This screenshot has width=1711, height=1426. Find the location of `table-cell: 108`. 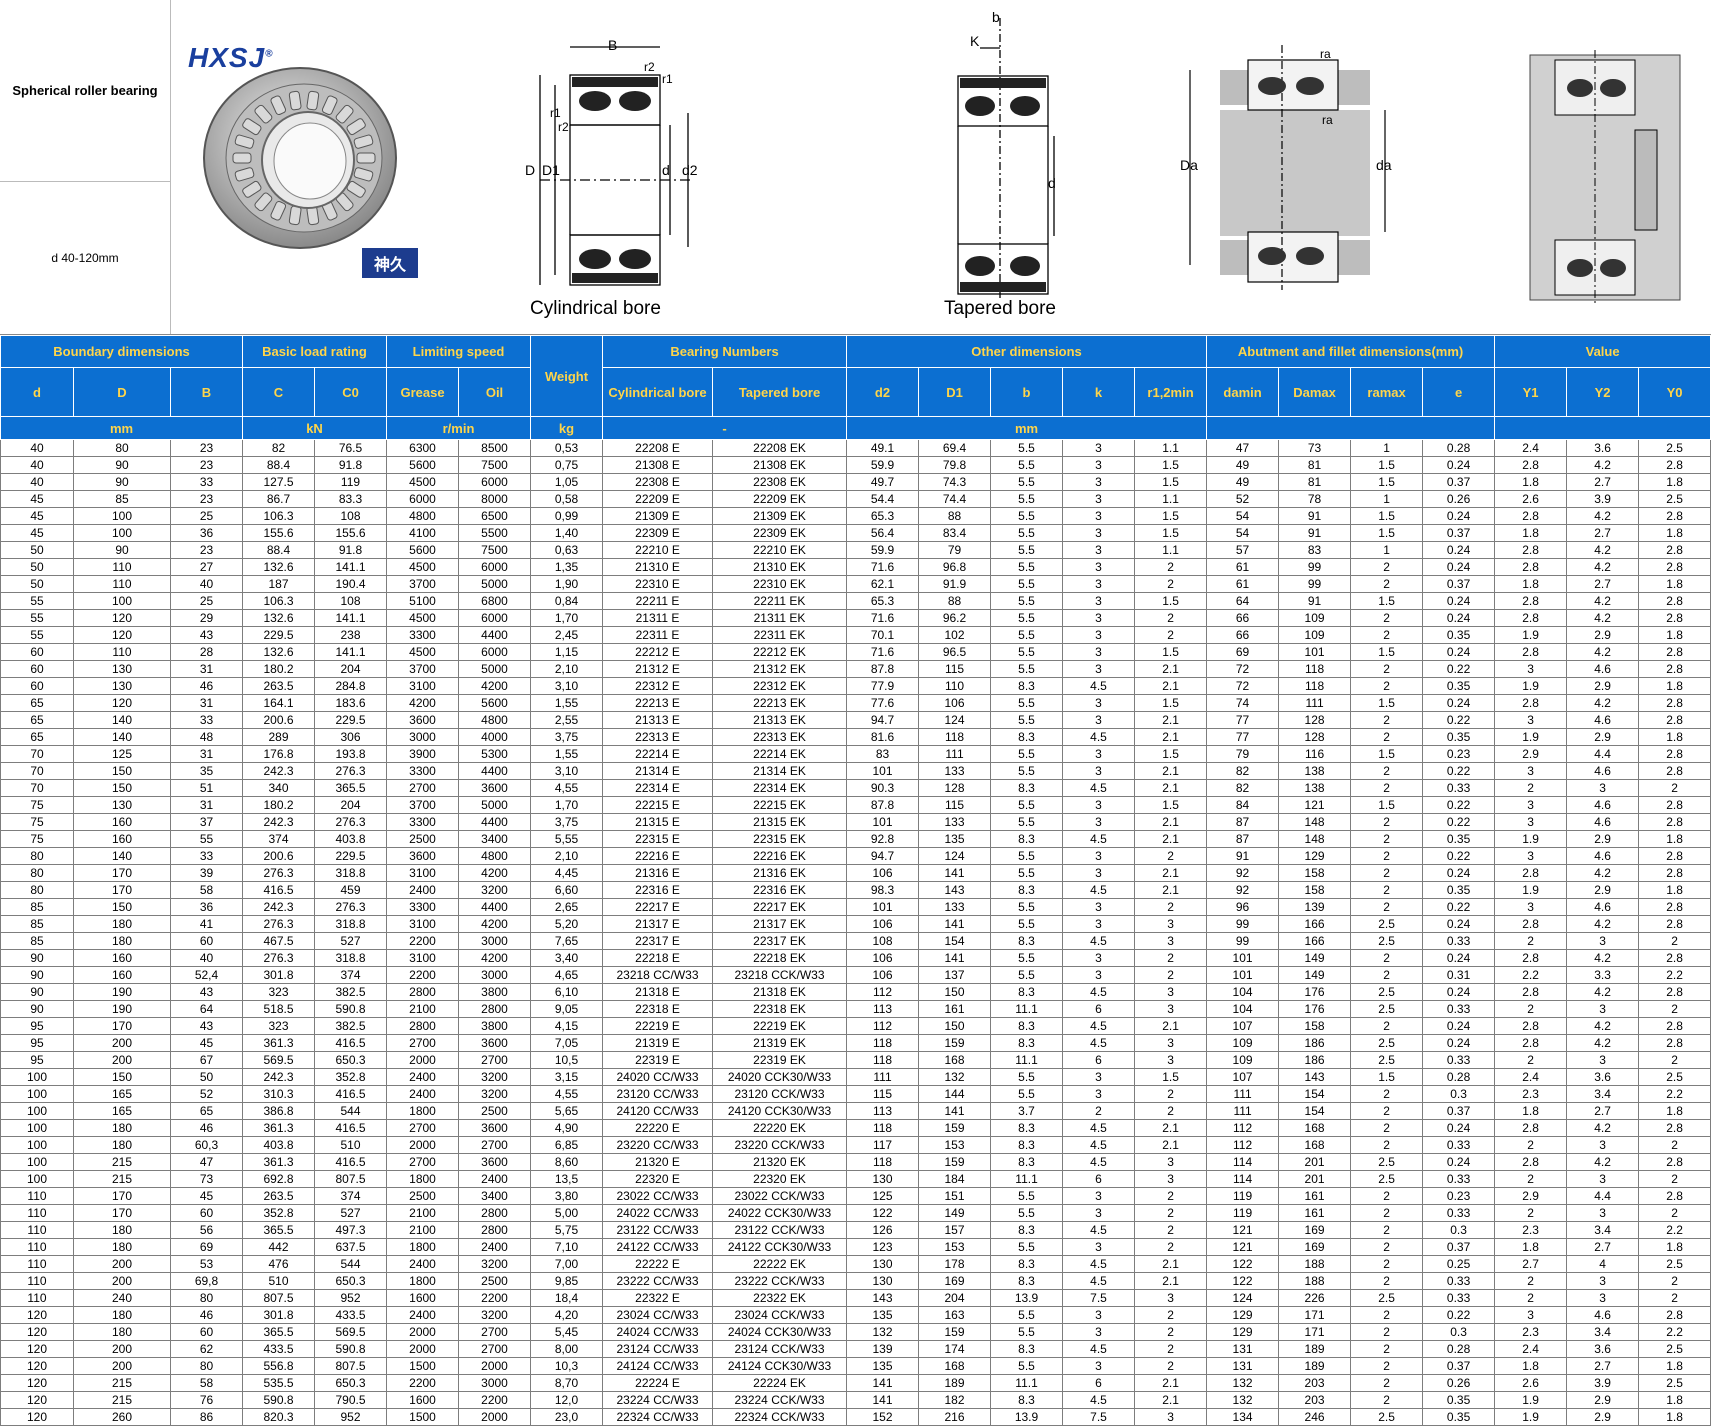

table-cell: 108 is located at coordinates (883, 941).